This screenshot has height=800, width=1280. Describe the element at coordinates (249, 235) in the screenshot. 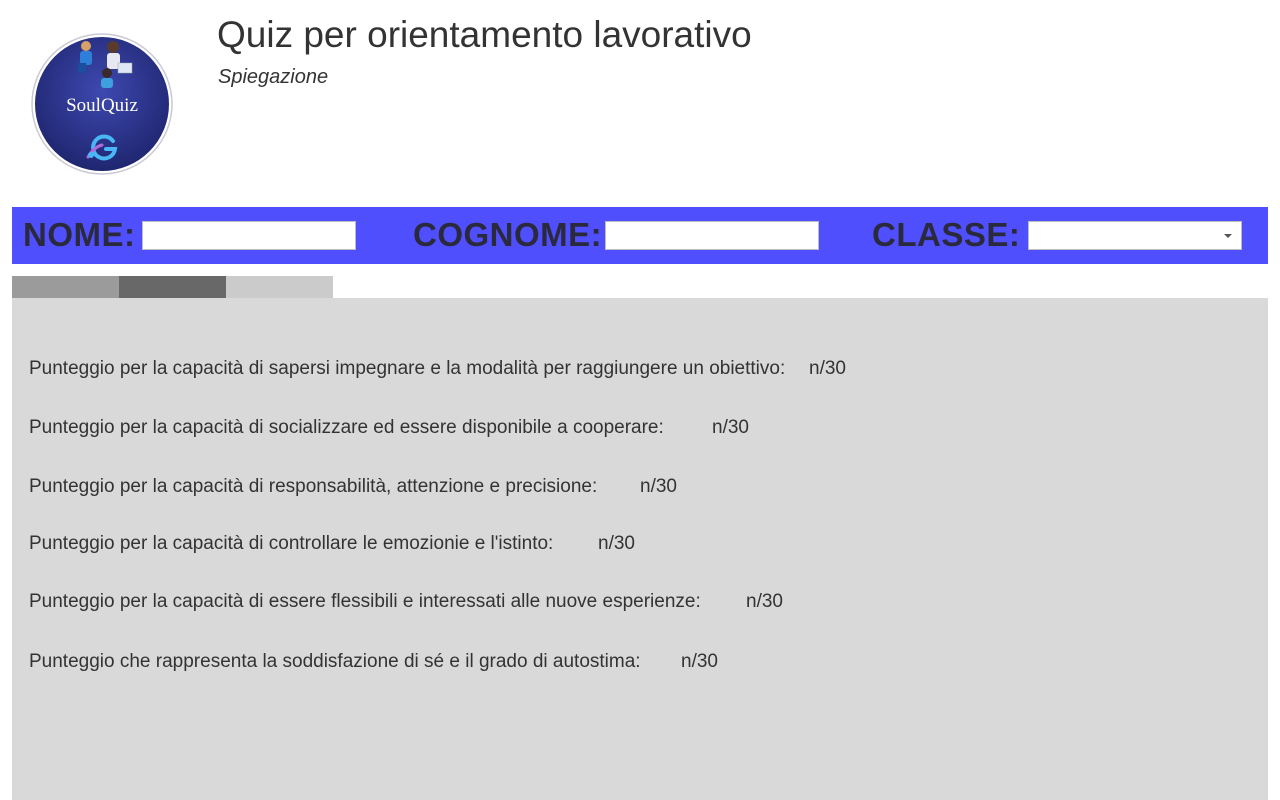

I see `name-input` at that location.